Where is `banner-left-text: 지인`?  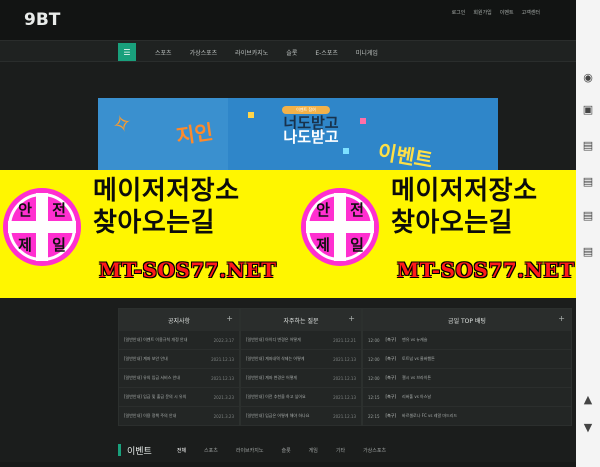 banner-left-text: 지인 is located at coordinates (194, 134).